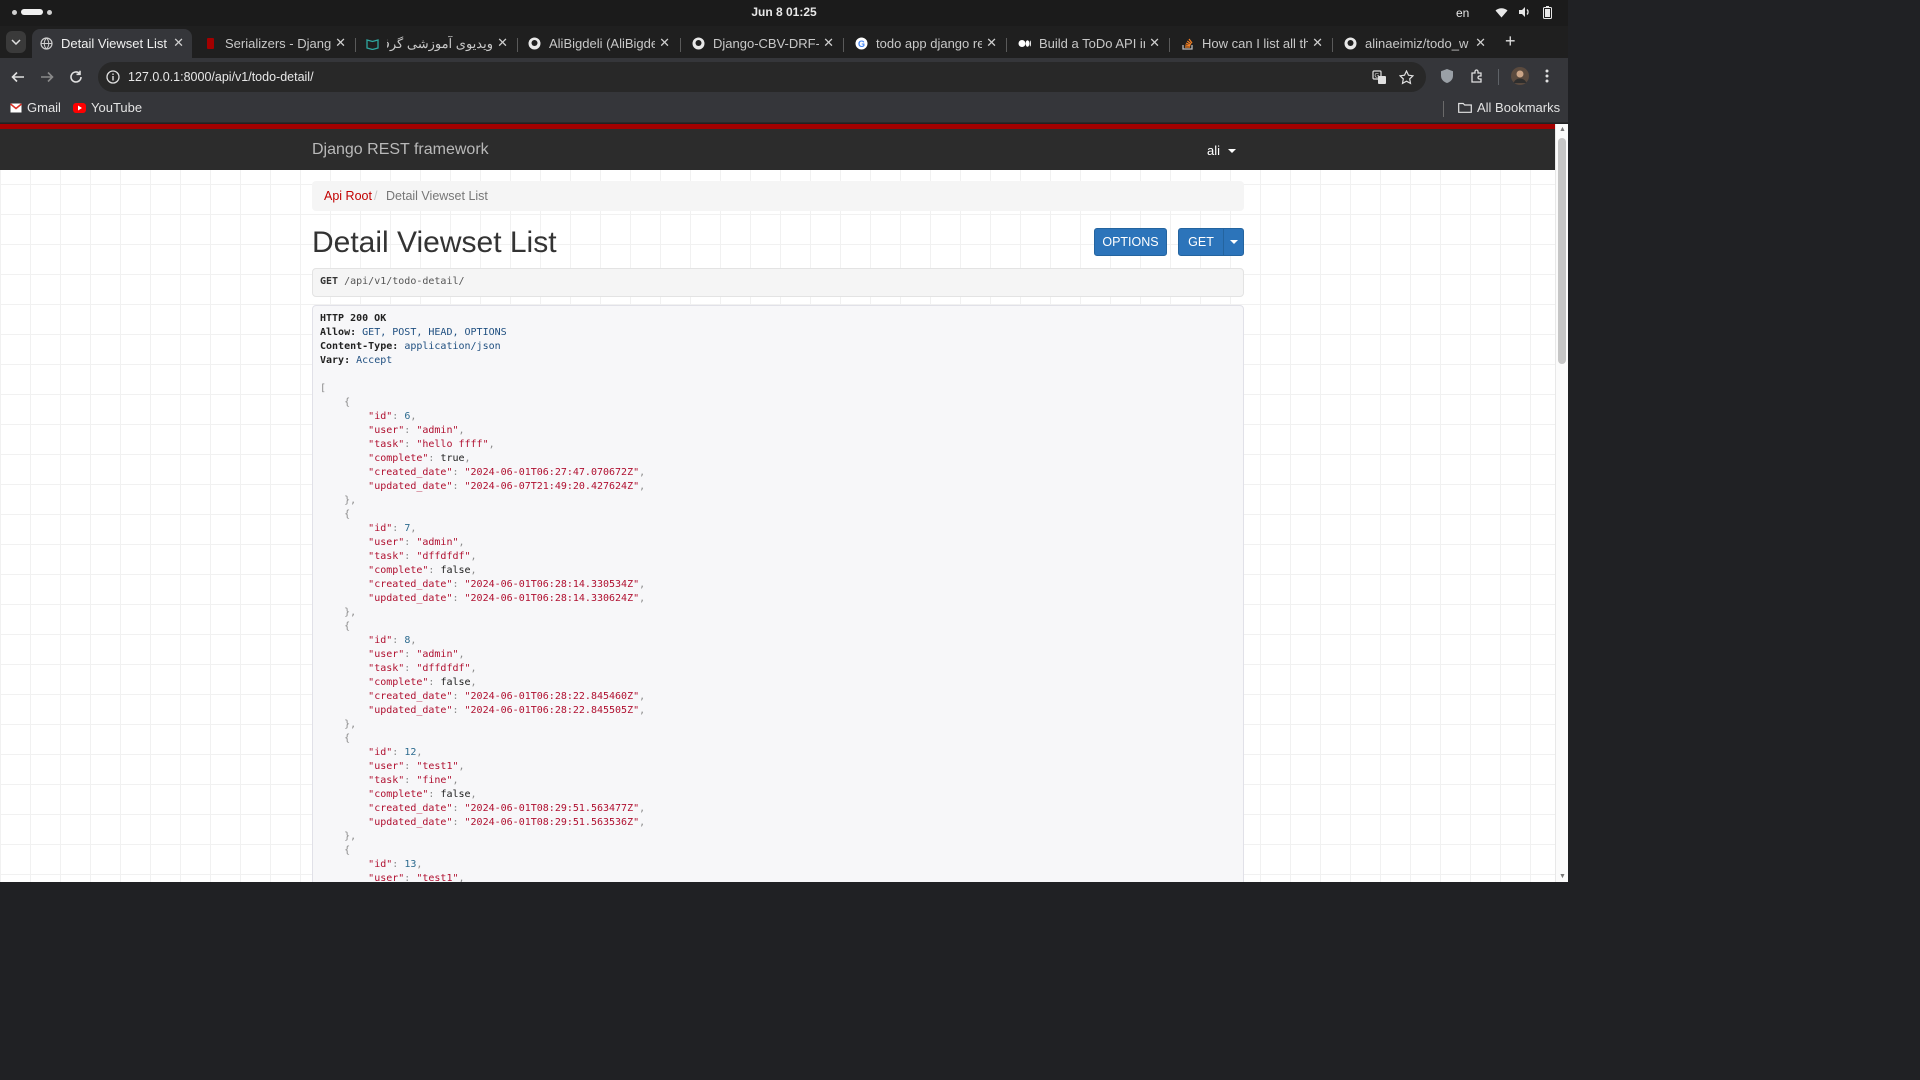 The height and width of the screenshot is (1080, 1920). What do you see at coordinates (221, 77) in the screenshot?
I see `url-text: 127.0.0.1:8000/api/v1/todo-detail/` at bounding box center [221, 77].